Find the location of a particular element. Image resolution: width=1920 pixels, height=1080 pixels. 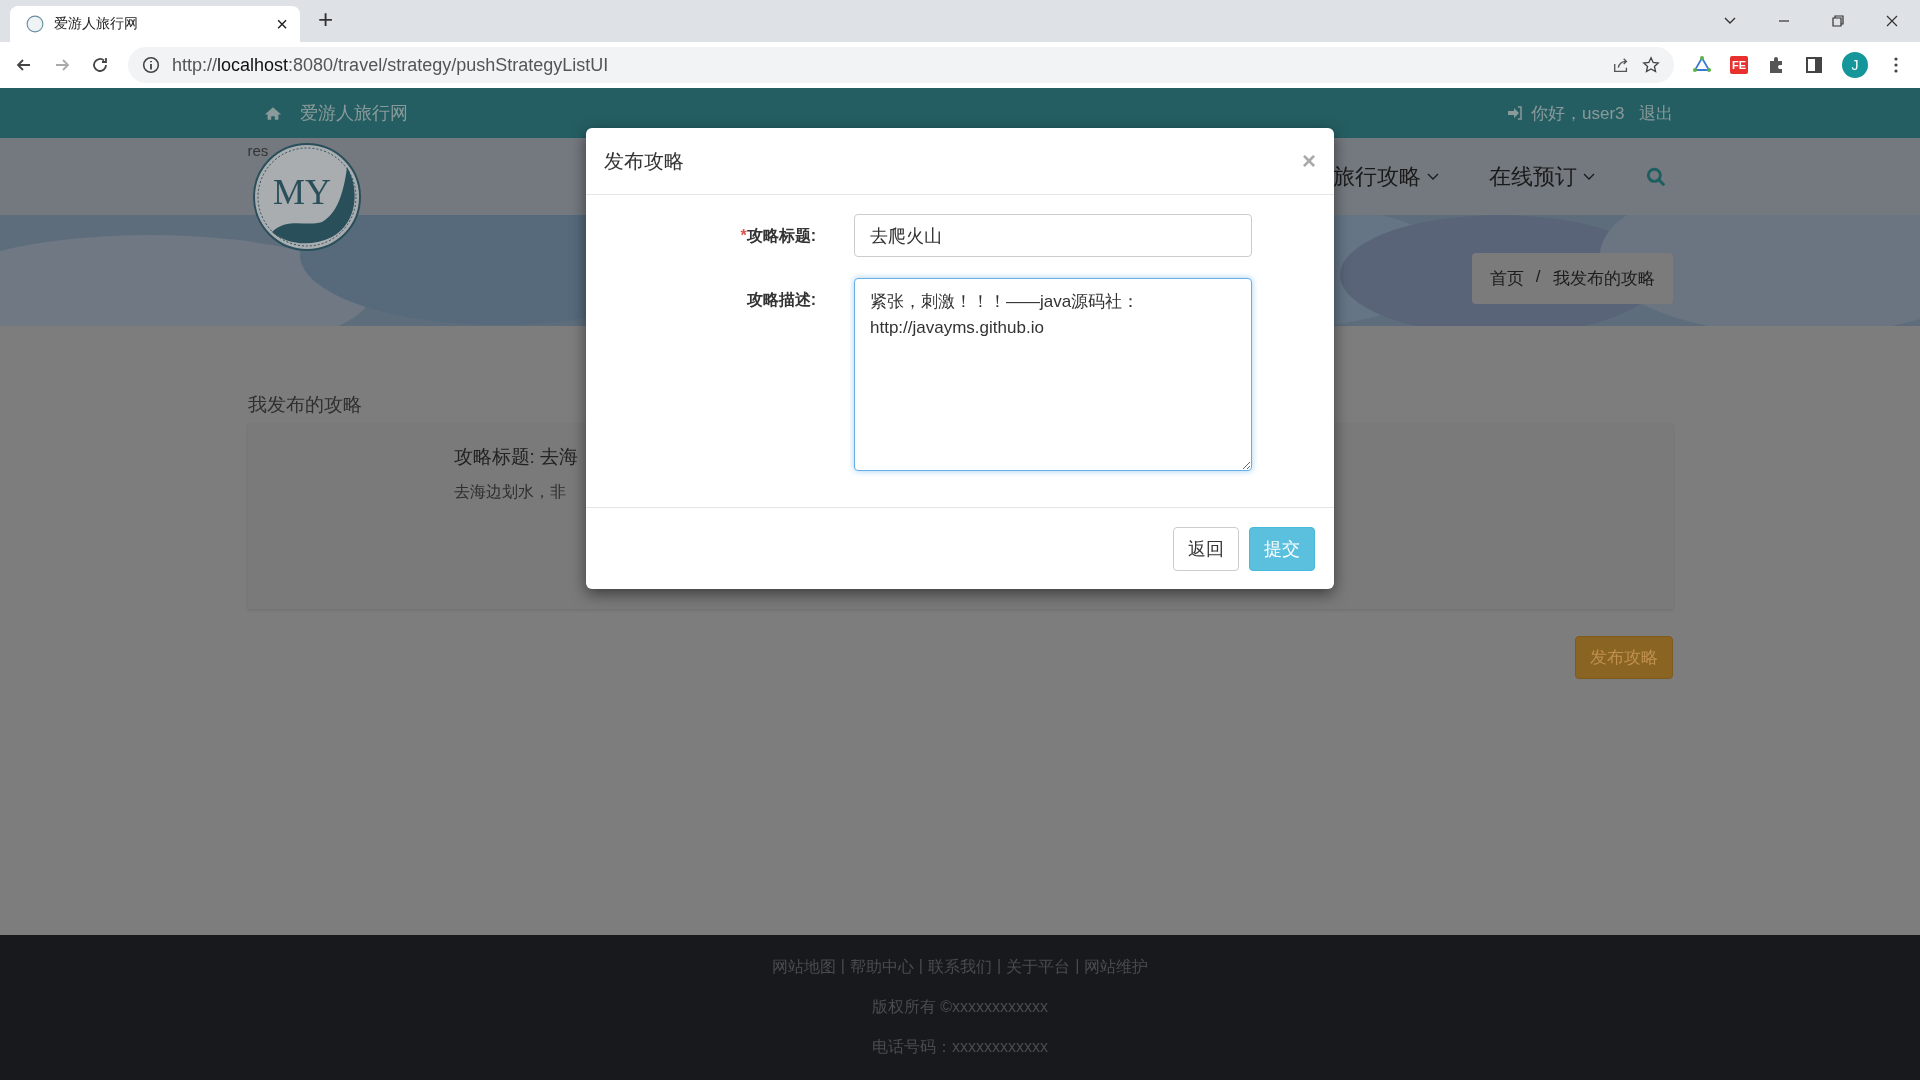

new-tab-button: + is located at coordinates (326, 19).